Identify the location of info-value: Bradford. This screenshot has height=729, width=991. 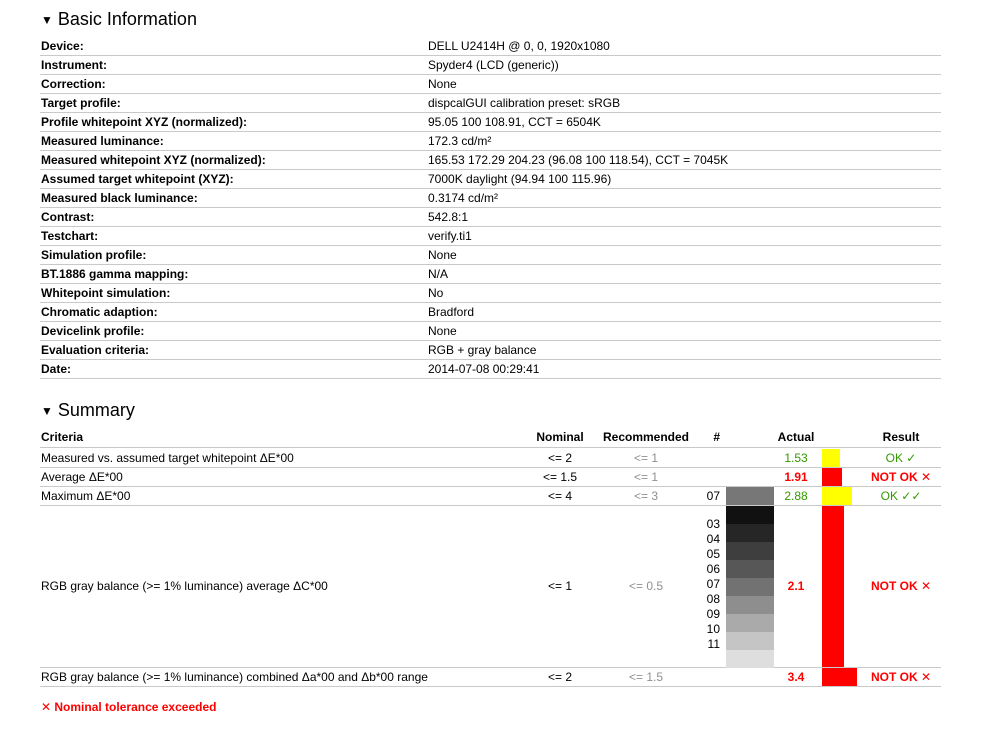
(451, 312).